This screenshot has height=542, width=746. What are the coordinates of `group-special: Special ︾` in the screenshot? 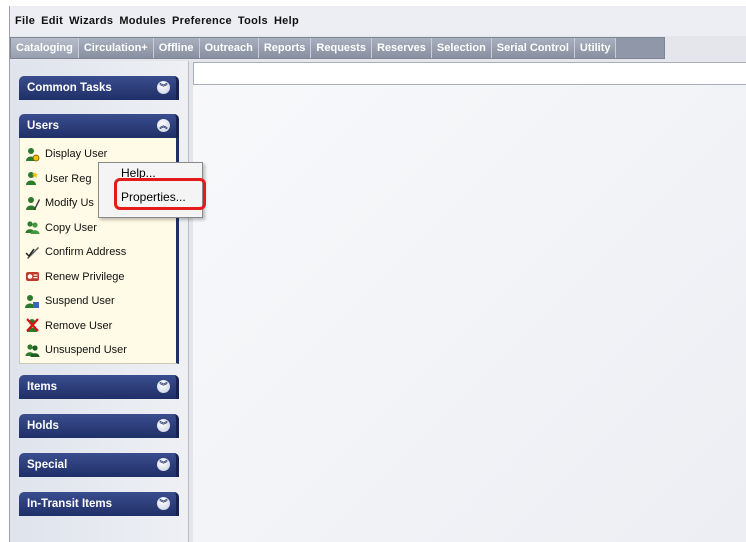 It's located at (99, 465).